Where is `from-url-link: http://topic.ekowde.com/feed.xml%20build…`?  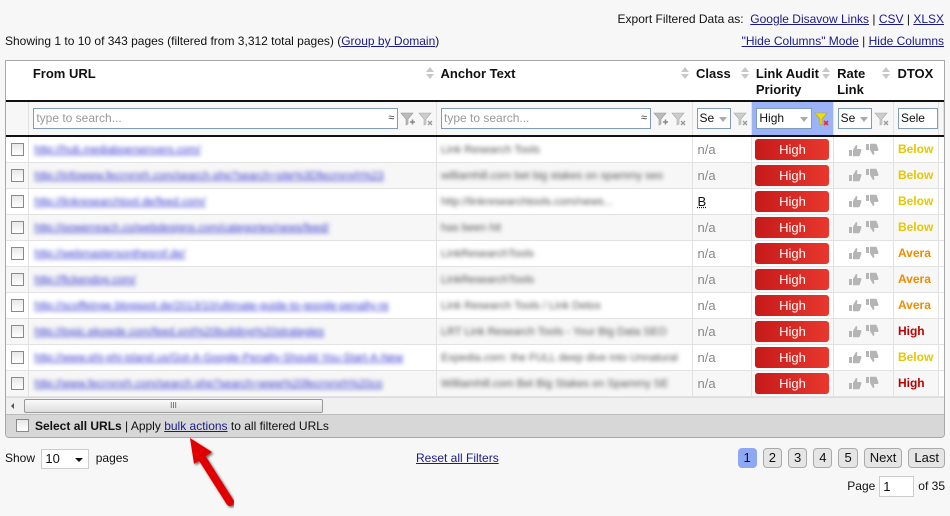 from-url-link: http://topic.ekowde.com/feed.xml%20build… is located at coordinates (176, 332).